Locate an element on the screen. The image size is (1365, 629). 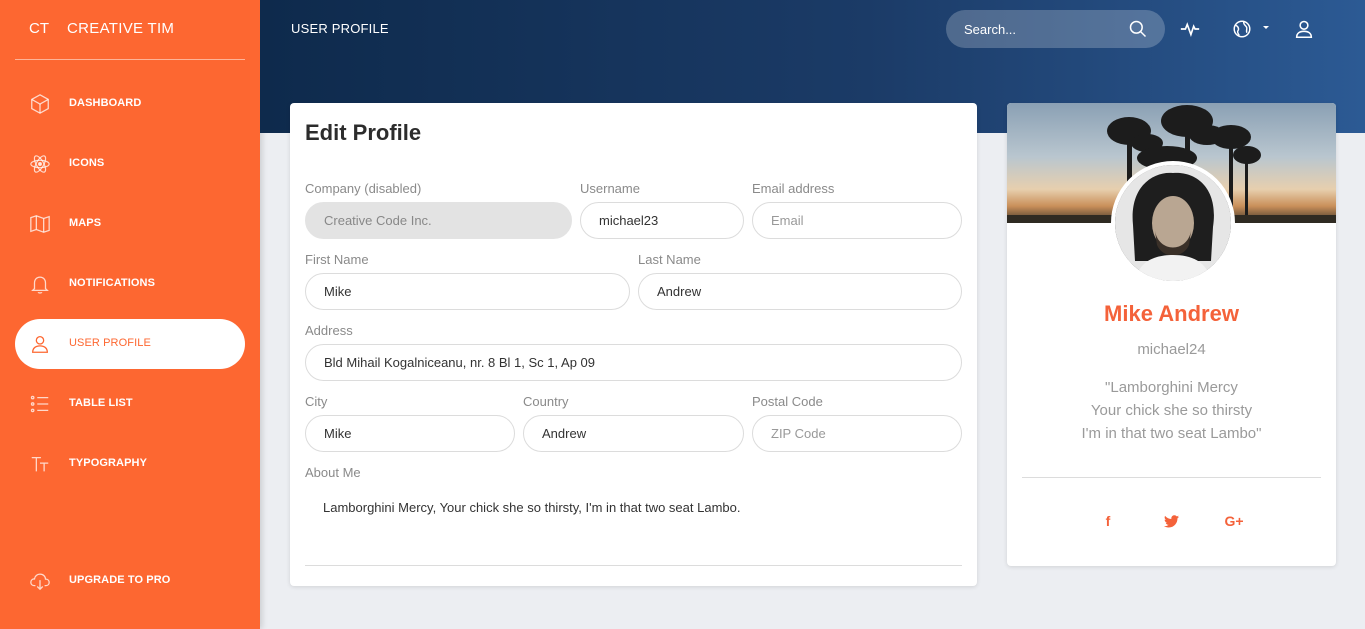
sidebar-item-typography: TYPOGRAPHY is located at coordinates (130, 464).